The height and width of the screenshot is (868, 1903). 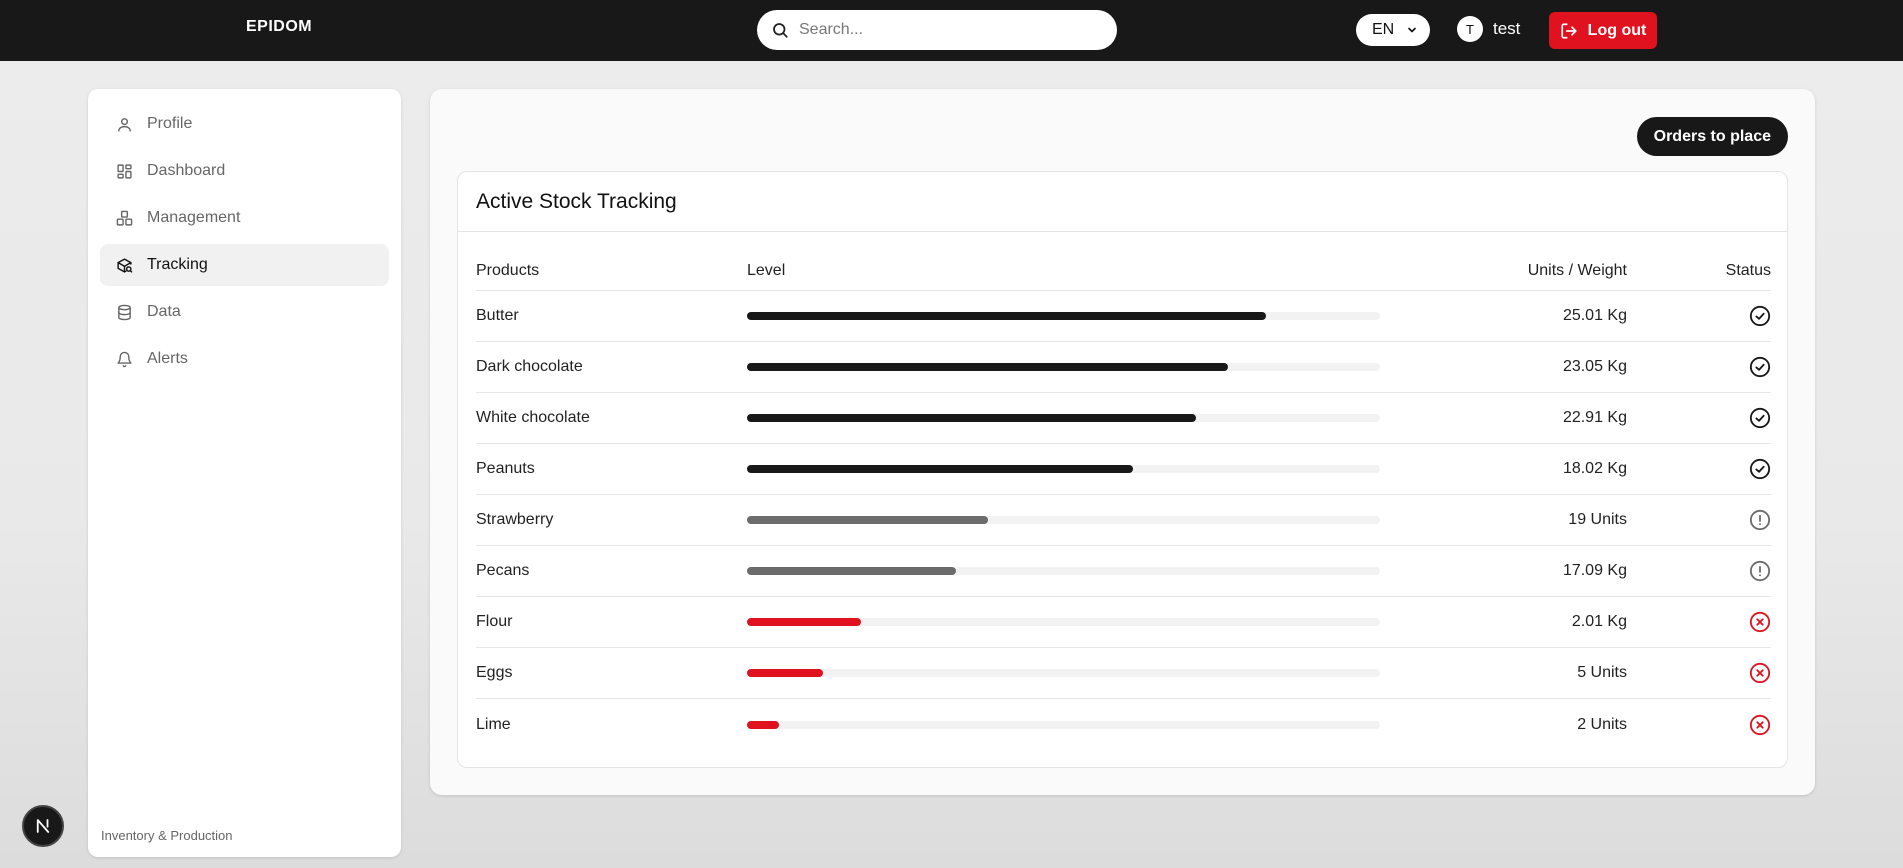 I want to click on product-name: Lime, so click(x=493, y=724).